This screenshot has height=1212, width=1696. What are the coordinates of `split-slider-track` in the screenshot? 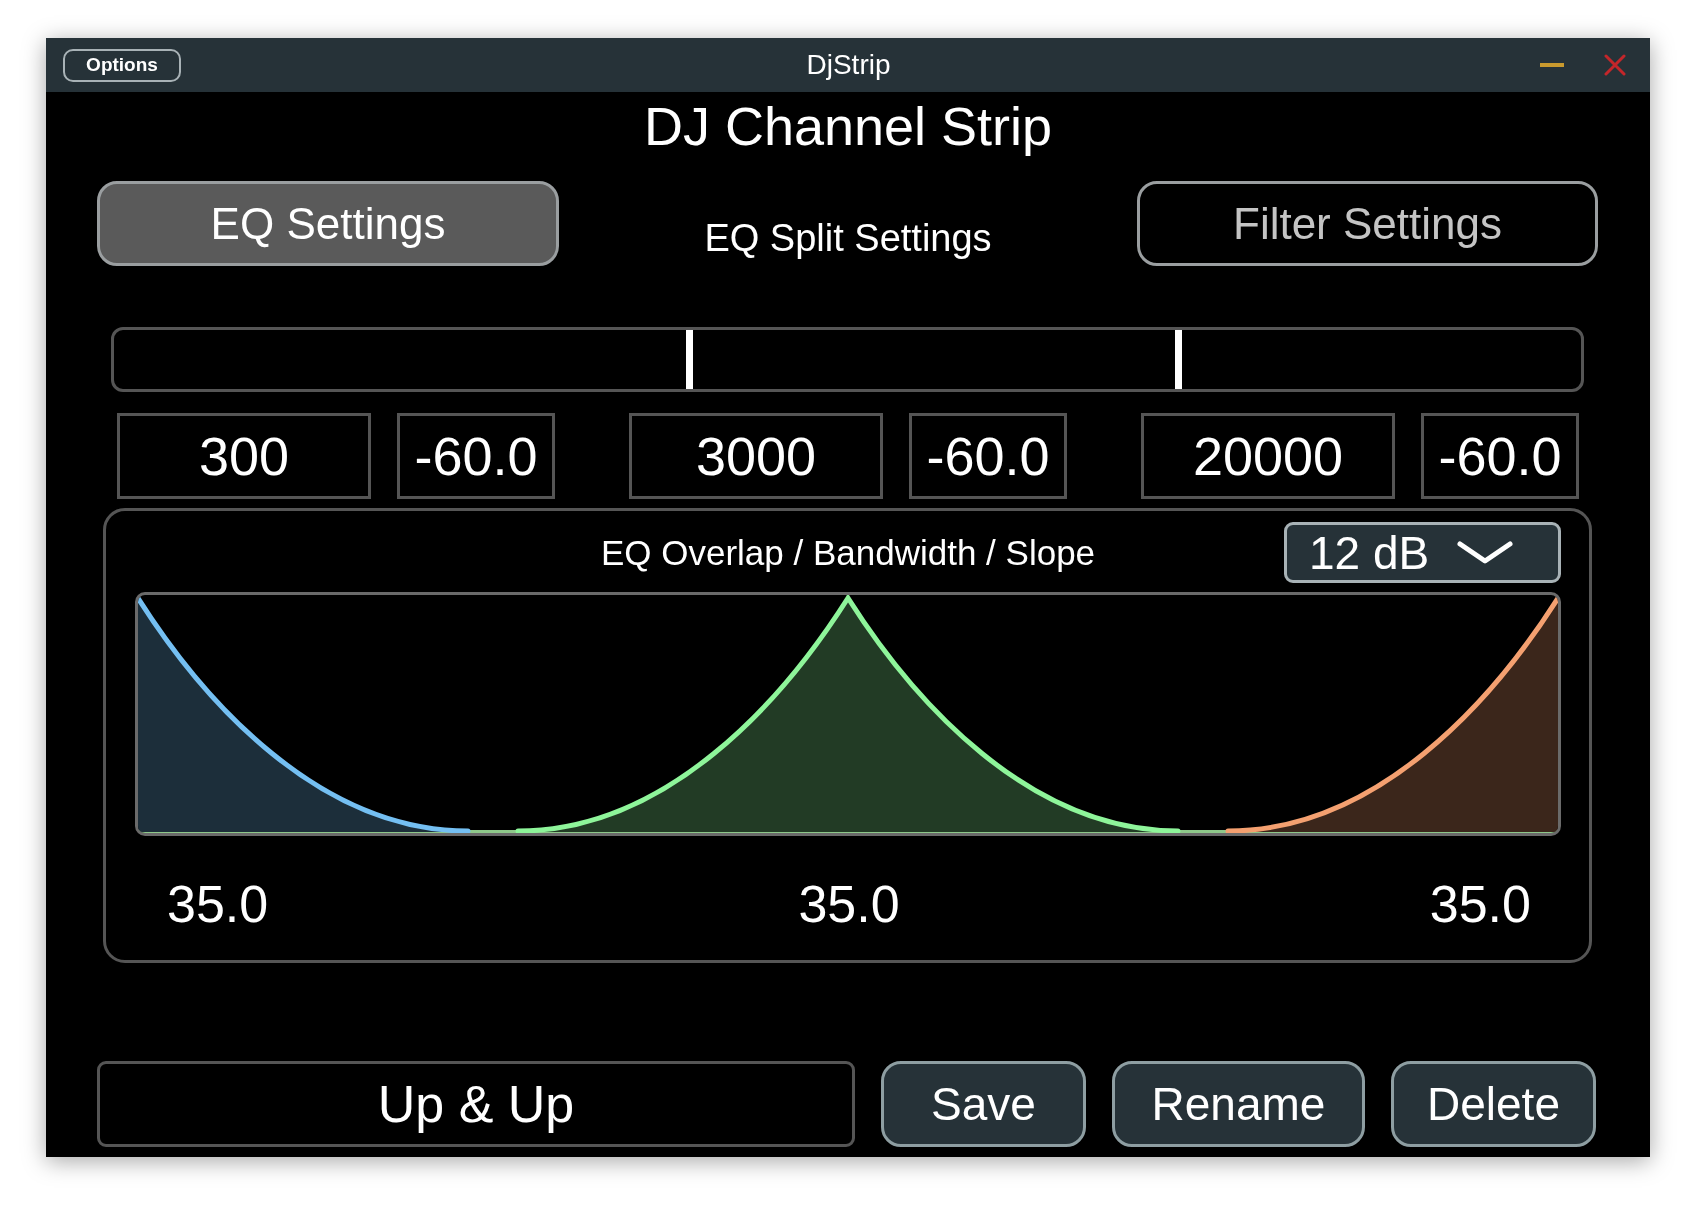 It's located at (847, 359).